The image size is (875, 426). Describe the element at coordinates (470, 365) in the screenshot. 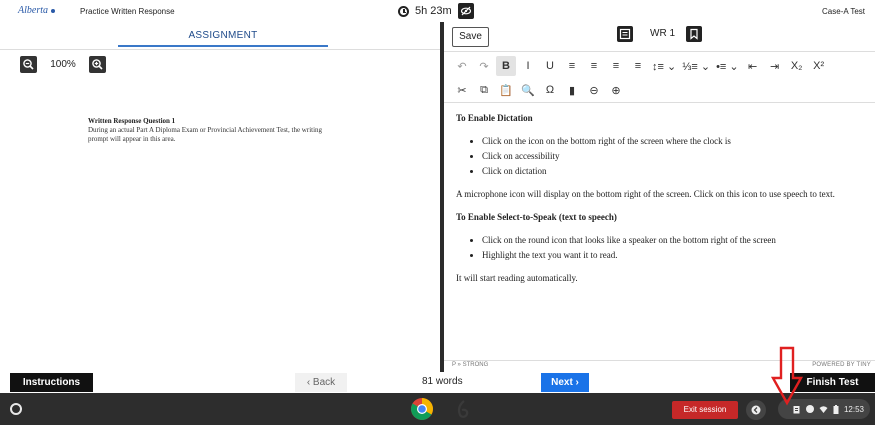

I see `element-path: P » STRONG` at that location.